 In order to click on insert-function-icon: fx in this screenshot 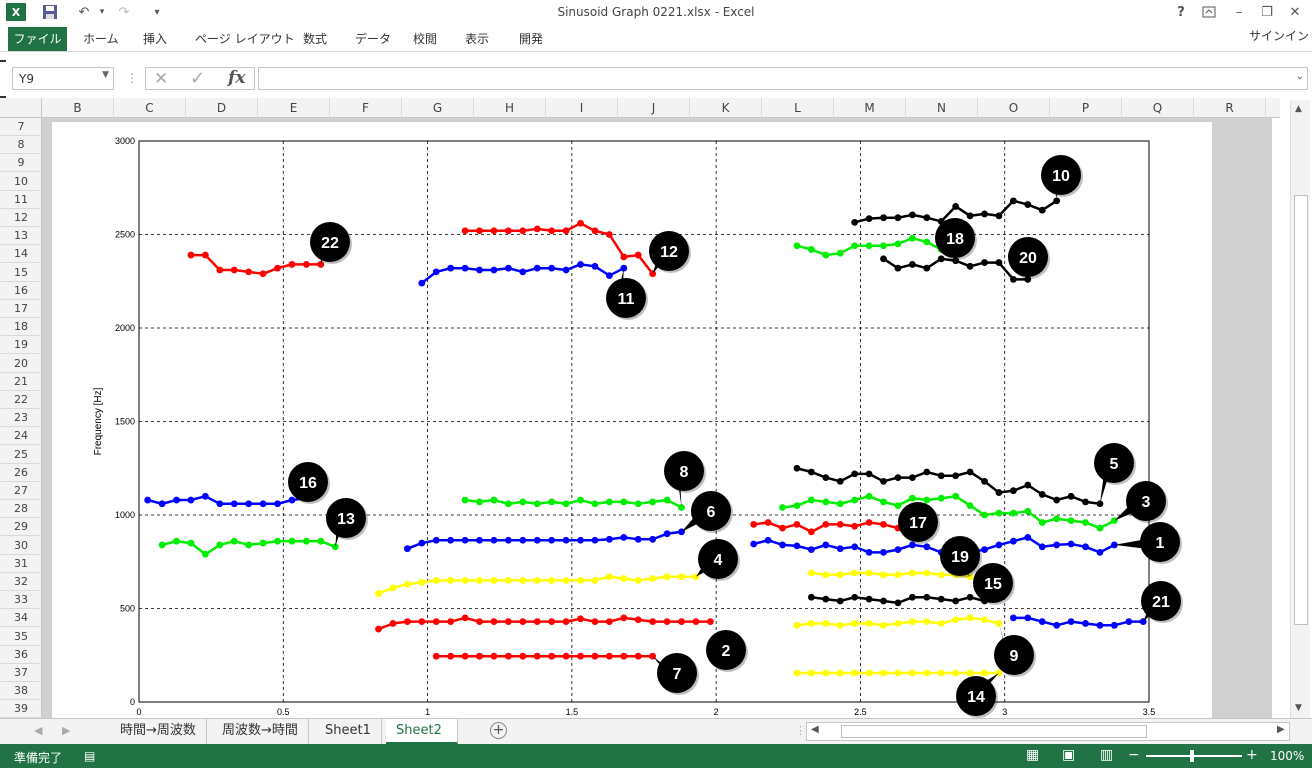, I will do `click(236, 78)`.